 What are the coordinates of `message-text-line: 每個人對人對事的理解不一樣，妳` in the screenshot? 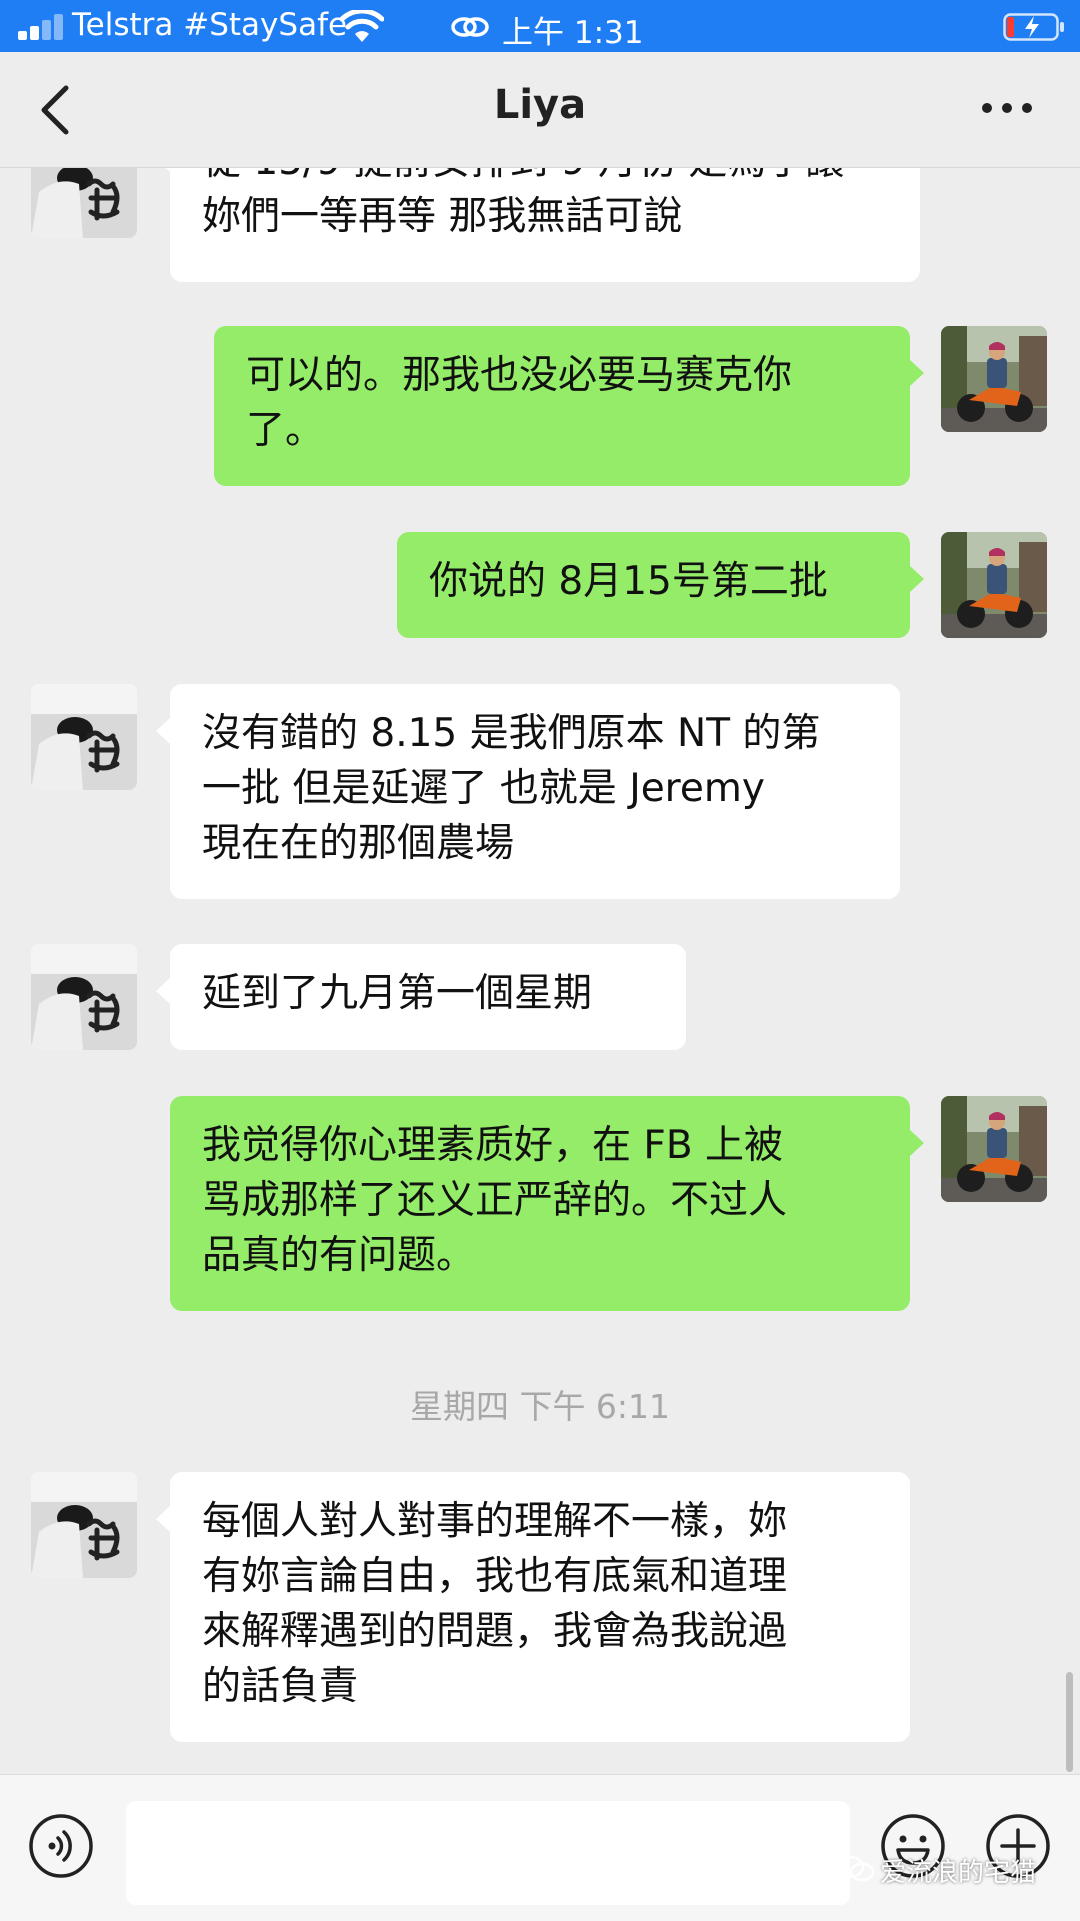 It's located at (495, 1521).